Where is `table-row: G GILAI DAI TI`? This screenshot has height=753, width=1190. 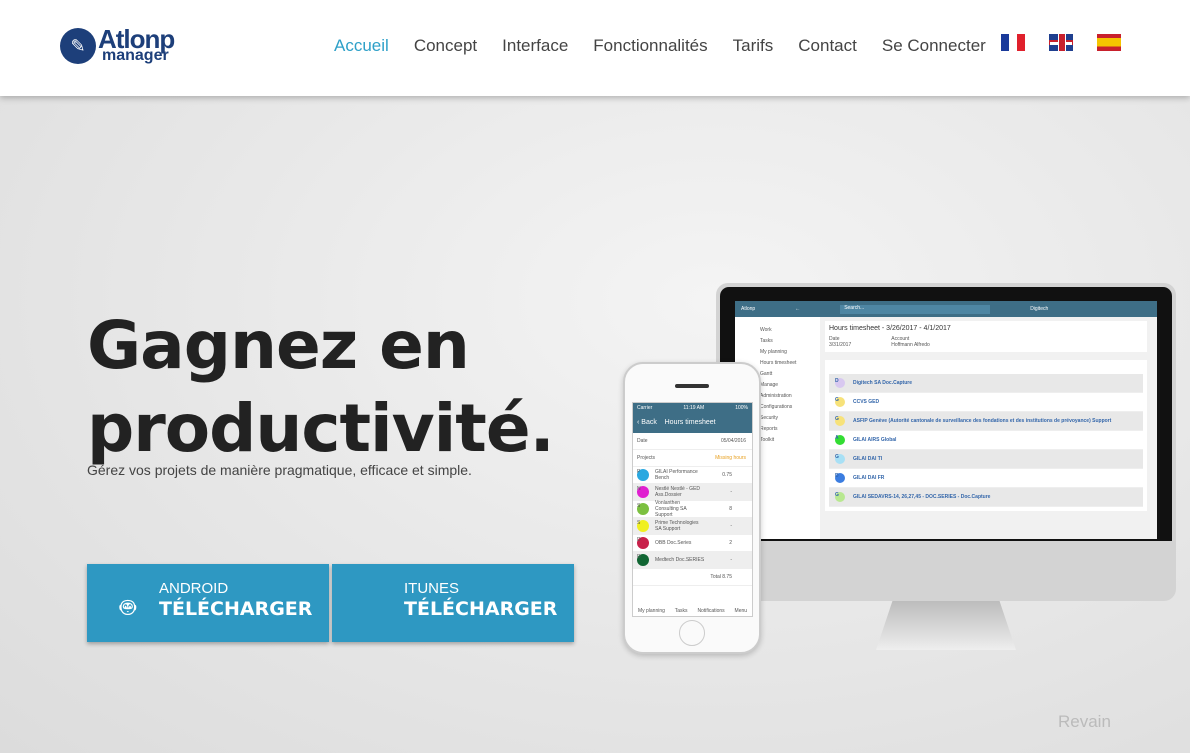
table-row: G GILAI DAI TI is located at coordinates (986, 459).